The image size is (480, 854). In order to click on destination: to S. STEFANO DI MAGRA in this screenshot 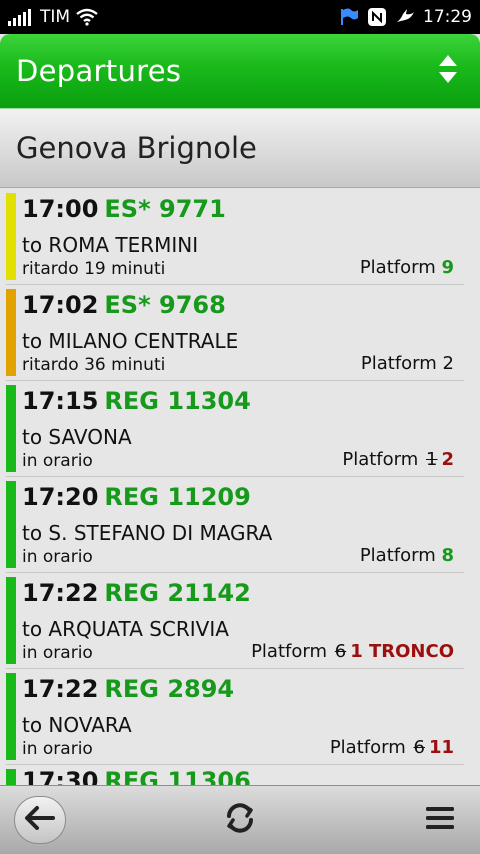, I will do `click(147, 533)`.